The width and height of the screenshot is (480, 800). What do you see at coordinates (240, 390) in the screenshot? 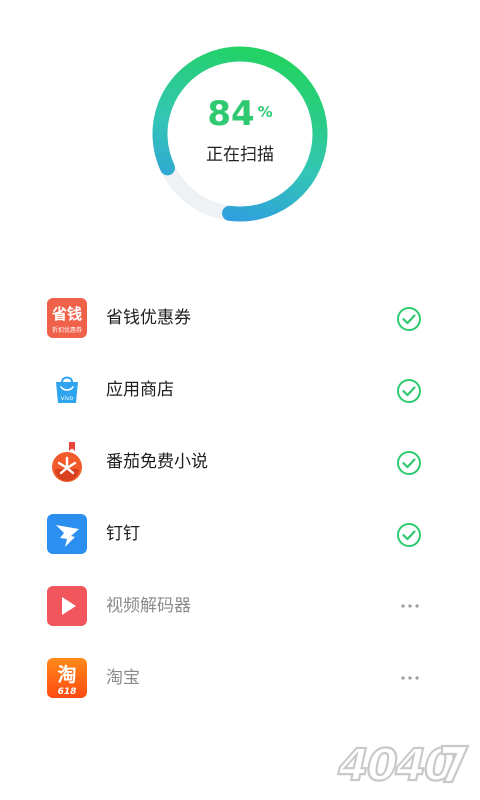
I see `app-row-app-store: vivo 应用商店` at bounding box center [240, 390].